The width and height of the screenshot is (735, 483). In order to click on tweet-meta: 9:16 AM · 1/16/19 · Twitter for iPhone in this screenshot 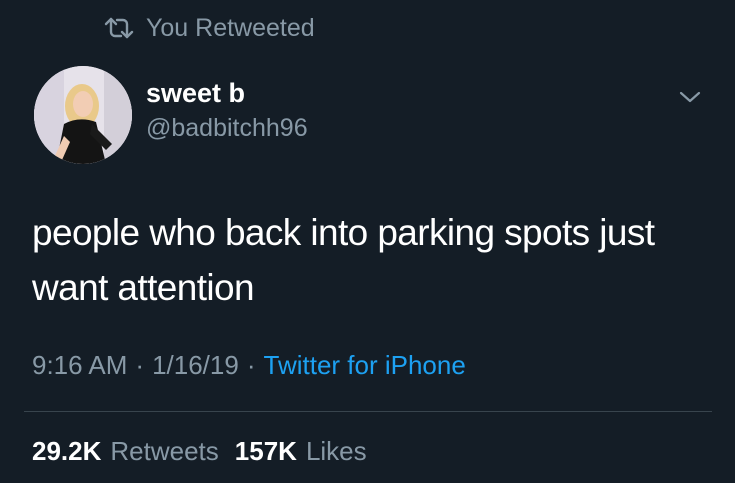, I will do `click(249, 365)`.